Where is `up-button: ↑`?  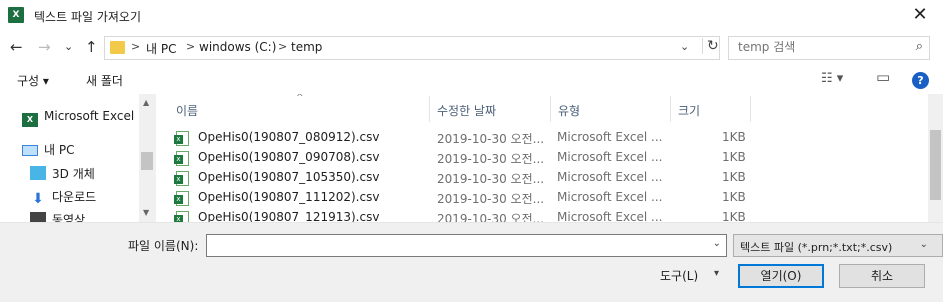
up-button: ↑ is located at coordinates (91, 47).